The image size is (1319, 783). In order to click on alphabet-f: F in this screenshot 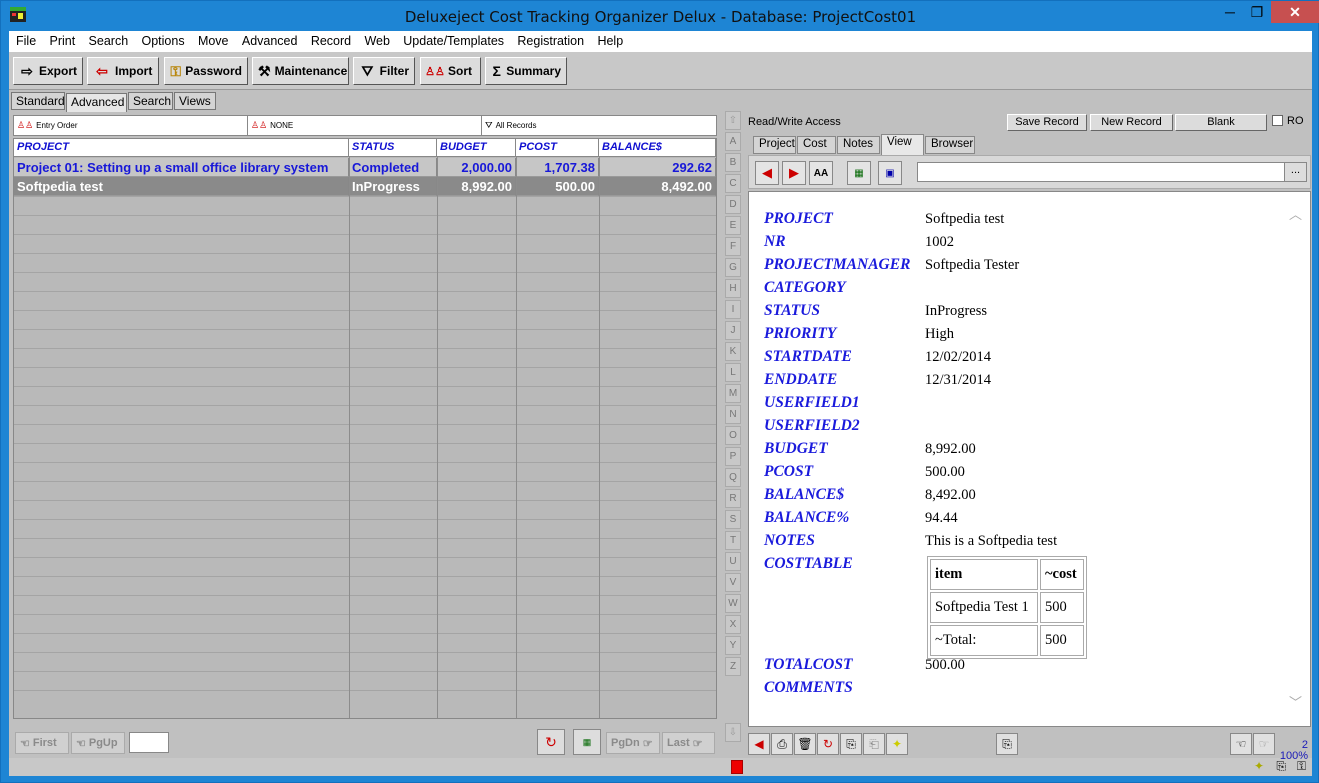, I will do `click(733, 246)`.